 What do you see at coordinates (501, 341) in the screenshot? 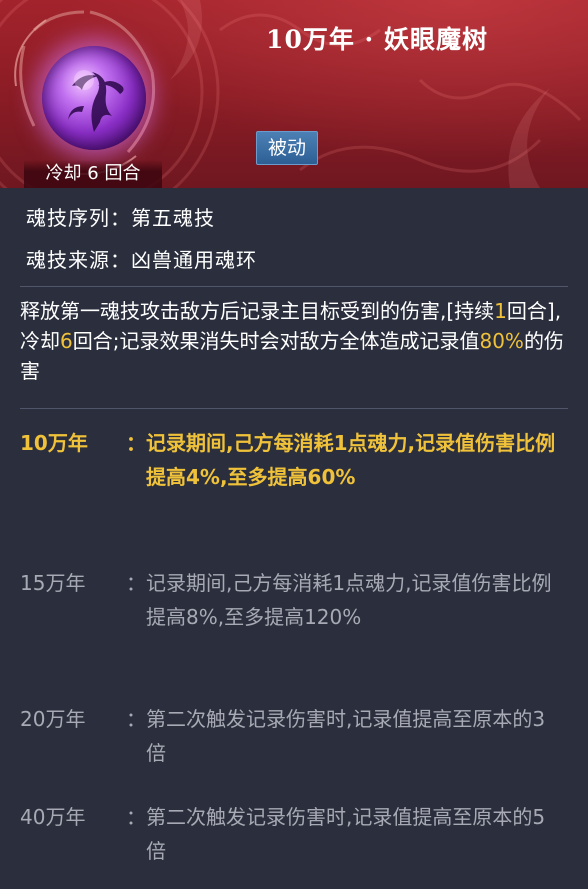
I see `desc-percent-value: 80%` at bounding box center [501, 341].